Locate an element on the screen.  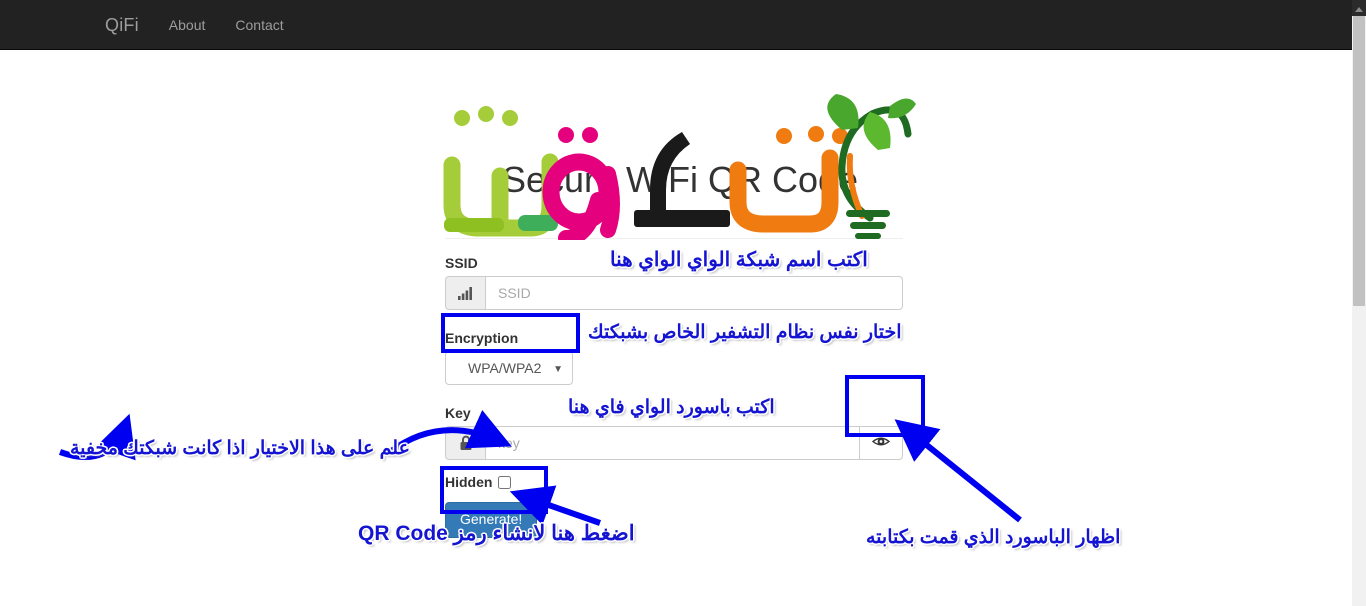
encryption-select-wrap: WPA/WPA2 WEP None ▼ is located at coordinates (509, 368).